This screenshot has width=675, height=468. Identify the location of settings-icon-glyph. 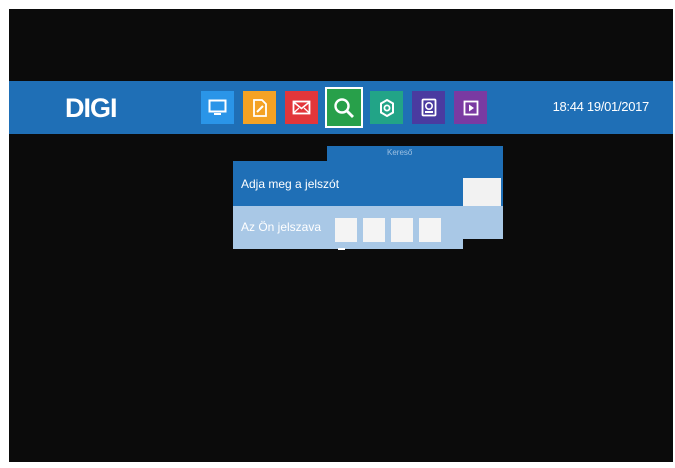
(386, 107).